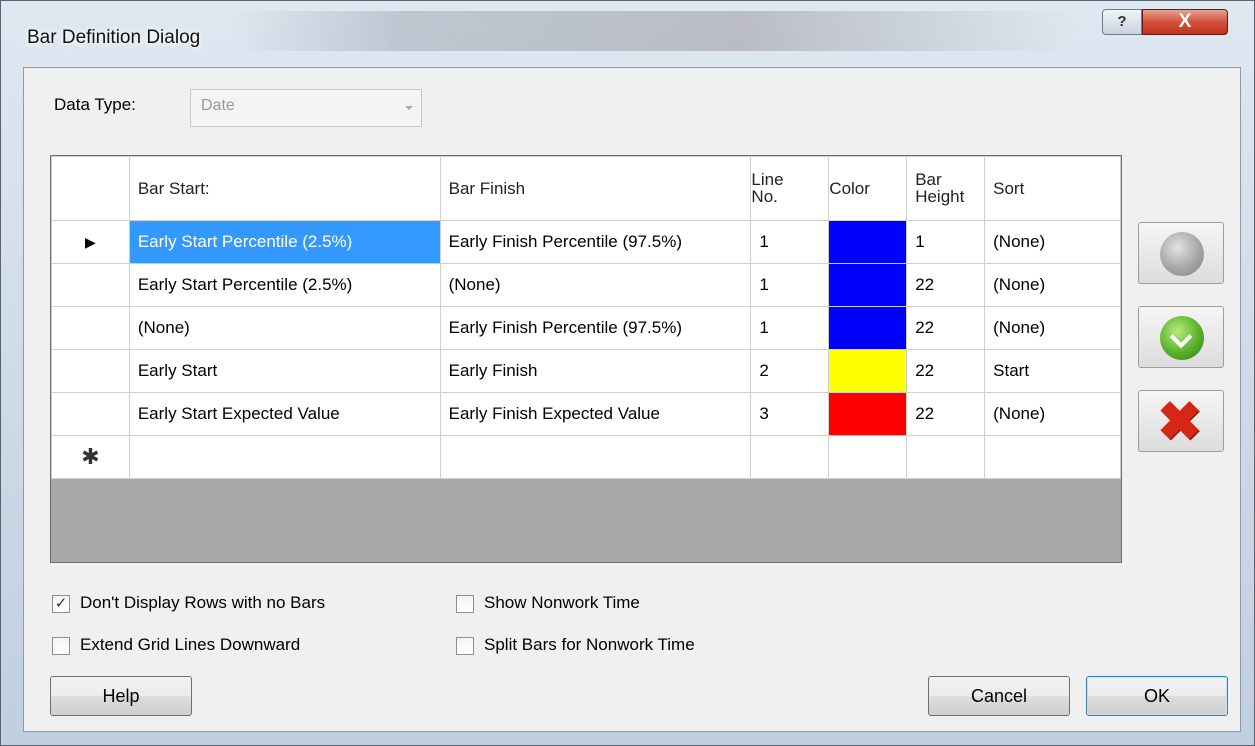  I want to click on line-no-cell: 3, so click(790, 414).